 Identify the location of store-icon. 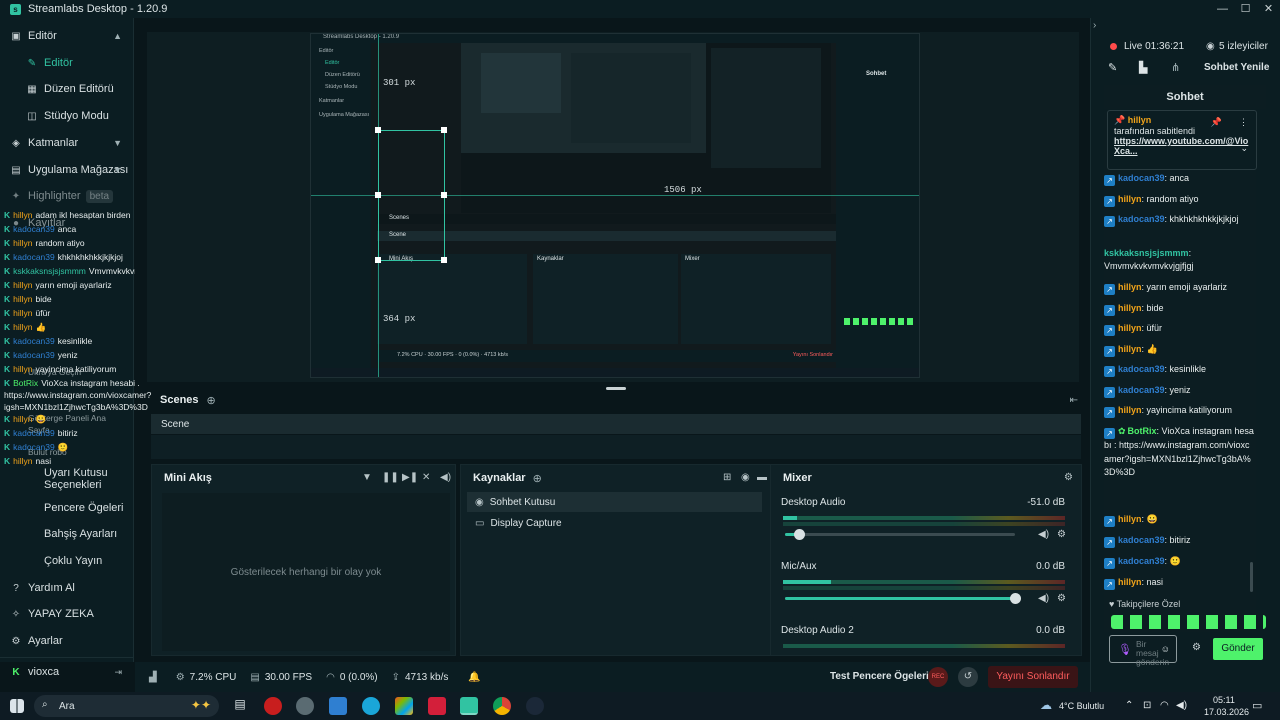
(404, 706).